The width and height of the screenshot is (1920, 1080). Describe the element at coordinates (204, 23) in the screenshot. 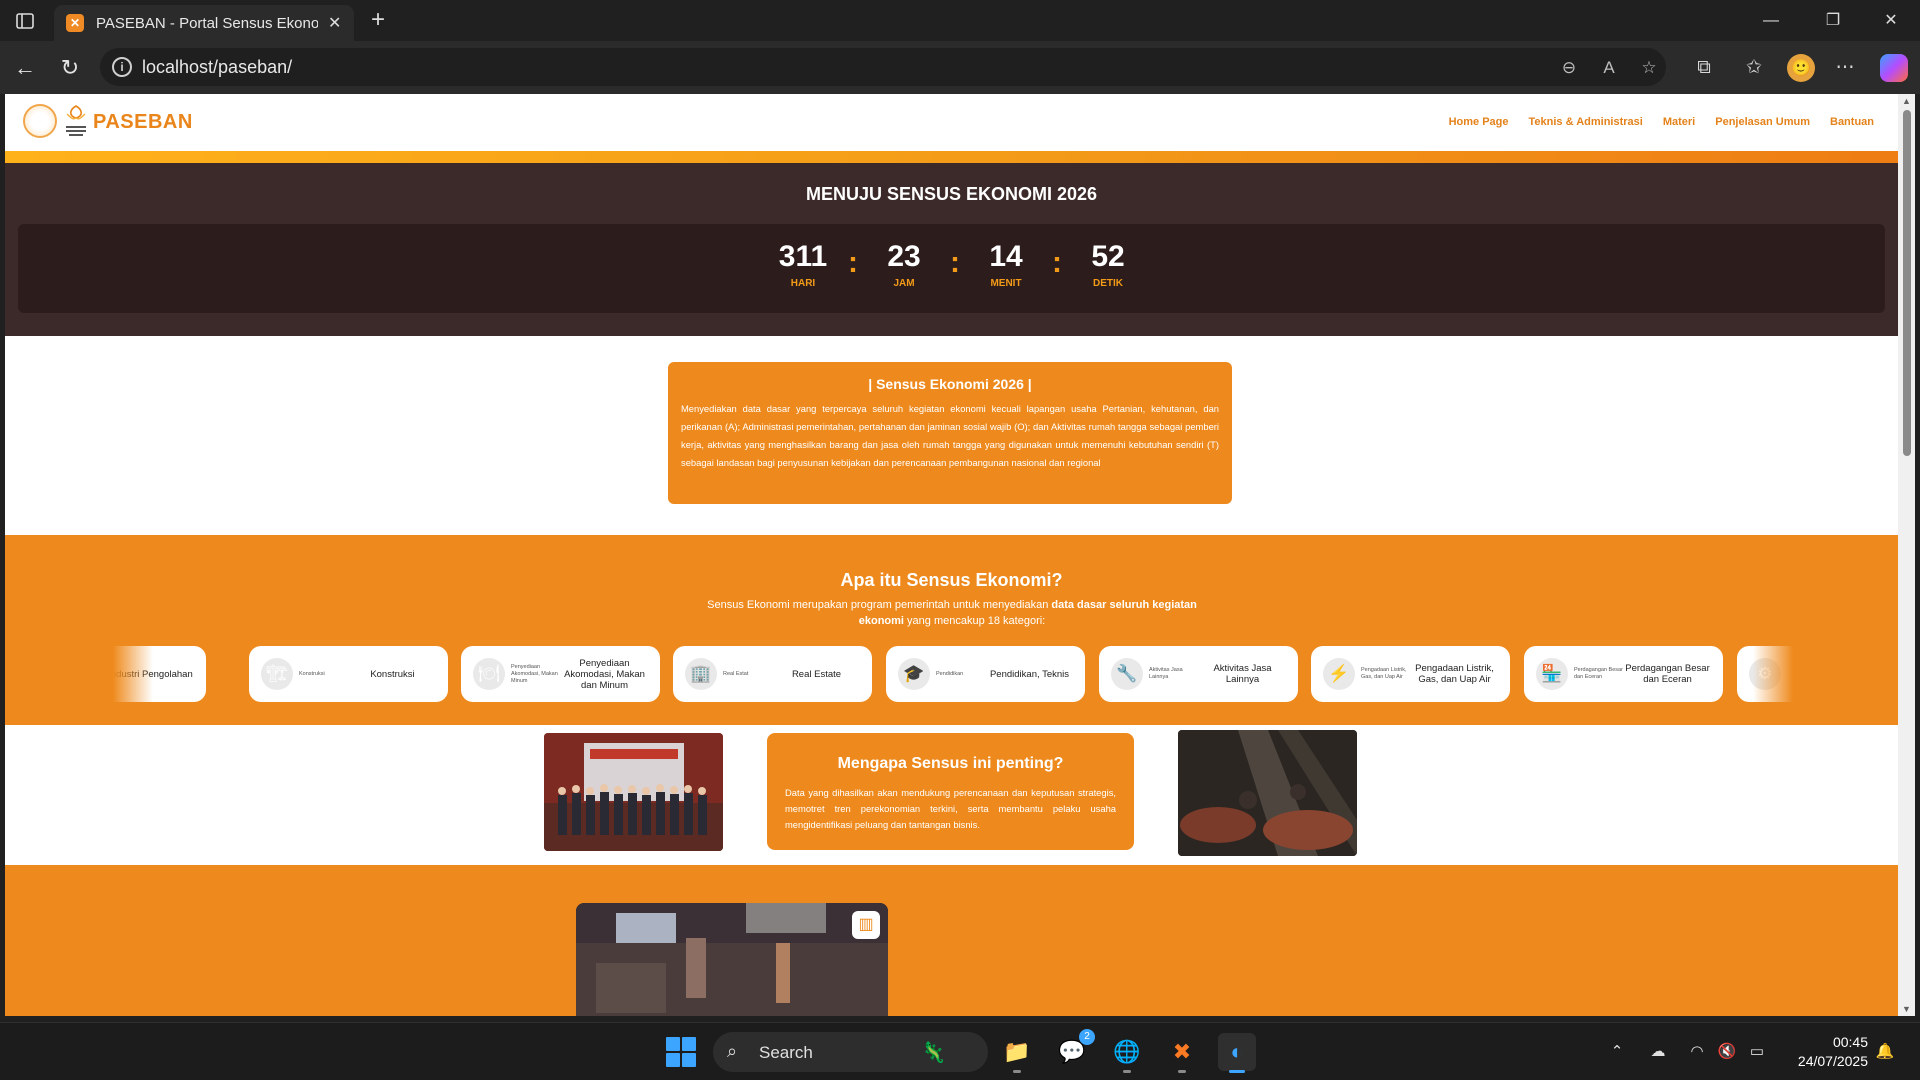

I see `browser-tab-active: ✕ PASEBAN - Portal Sensus Ekonomi ✕` at that location.